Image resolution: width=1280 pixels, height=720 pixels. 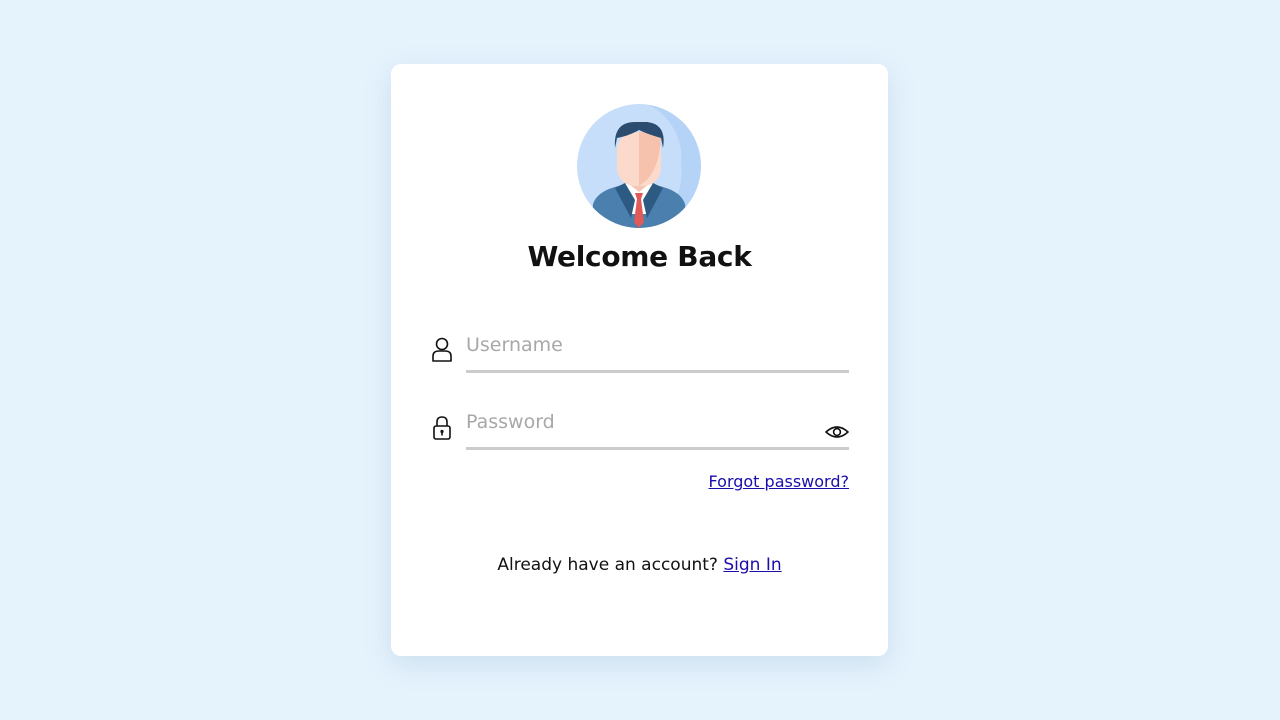 I want to click on account-prompt-text: Already have an account?, so click(x=610, y=565).